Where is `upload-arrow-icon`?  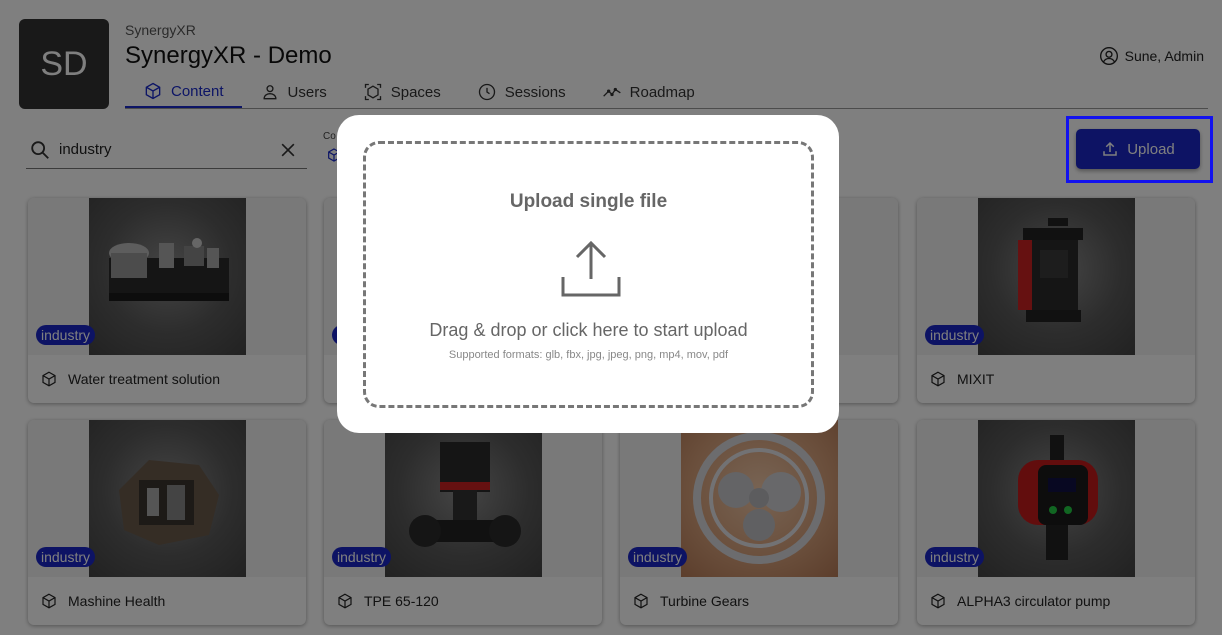 upload-arrow-icon is located at coordinates (591, 268).